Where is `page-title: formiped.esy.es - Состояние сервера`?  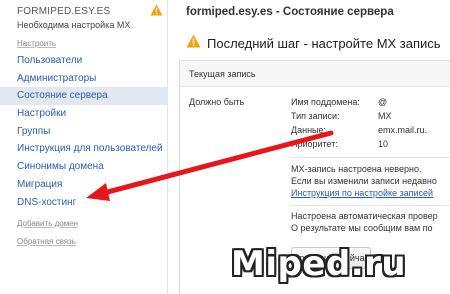
page-title: formiped.esy.es - Состояние сервера is located at coordinates (290, 12).